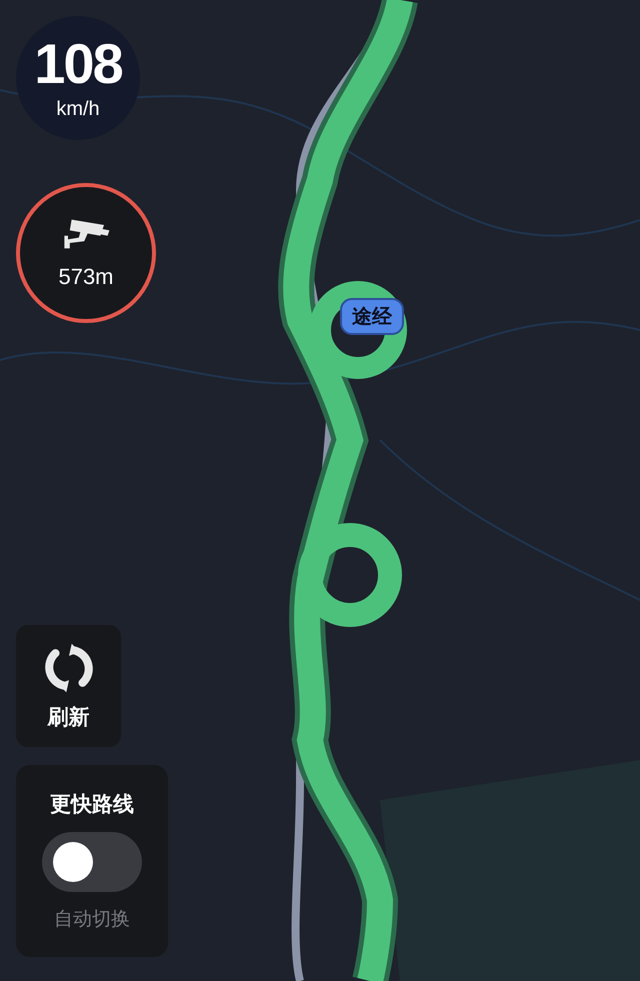 The width and height of the screenshot is (640, 981). What do you see at coordinates (78, 64) in the screenshot?
I see `speed-value: 108` at bounding box center [78, 64].